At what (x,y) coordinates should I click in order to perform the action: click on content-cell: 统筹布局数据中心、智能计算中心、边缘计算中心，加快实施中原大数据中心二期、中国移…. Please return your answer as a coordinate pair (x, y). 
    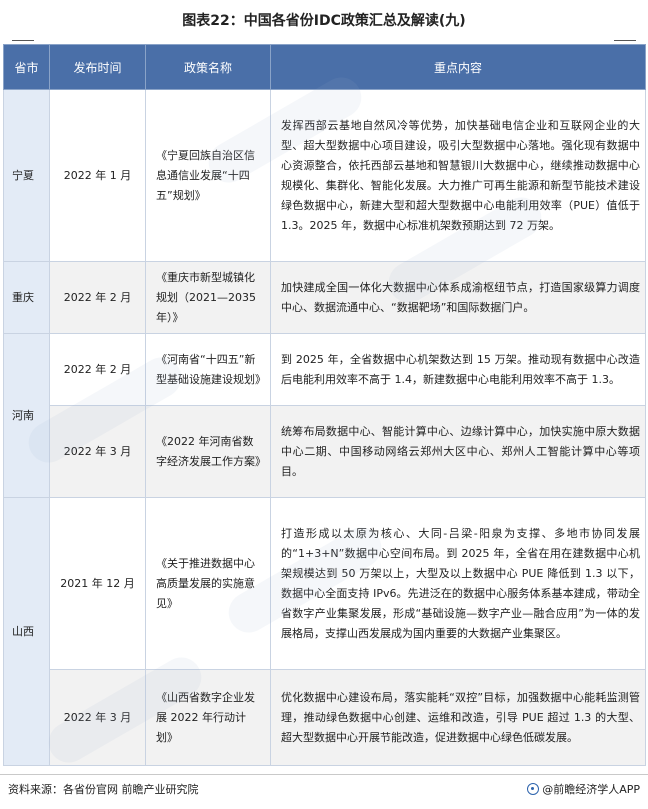
    Looking at the image, I should click on (458, 451).